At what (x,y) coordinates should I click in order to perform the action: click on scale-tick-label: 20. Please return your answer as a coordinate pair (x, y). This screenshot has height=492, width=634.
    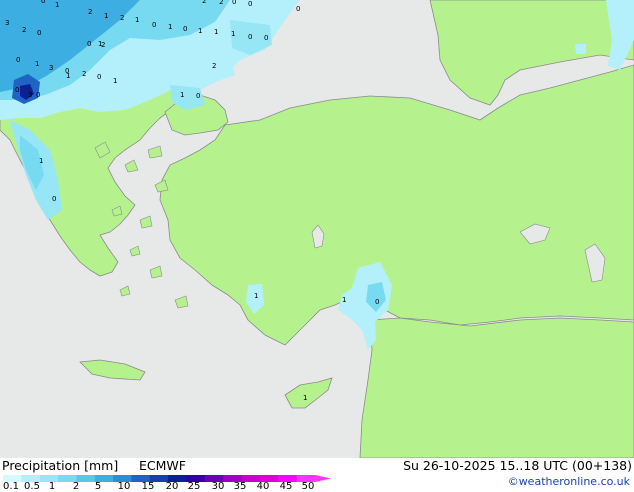
    Looking at the image, I should click on (172, 486).